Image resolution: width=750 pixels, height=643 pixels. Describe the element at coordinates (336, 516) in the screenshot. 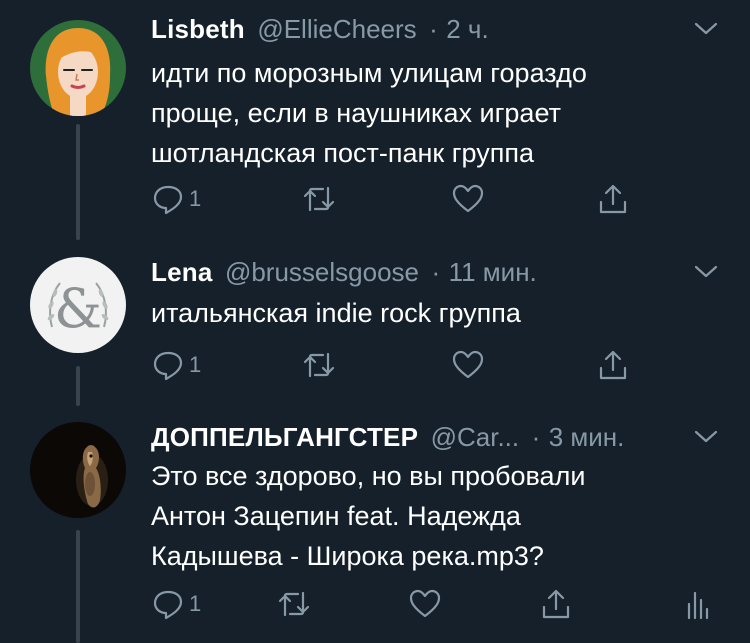

I see `tweet-text-line: Антон Зацепин feat. Надежда` at that location.